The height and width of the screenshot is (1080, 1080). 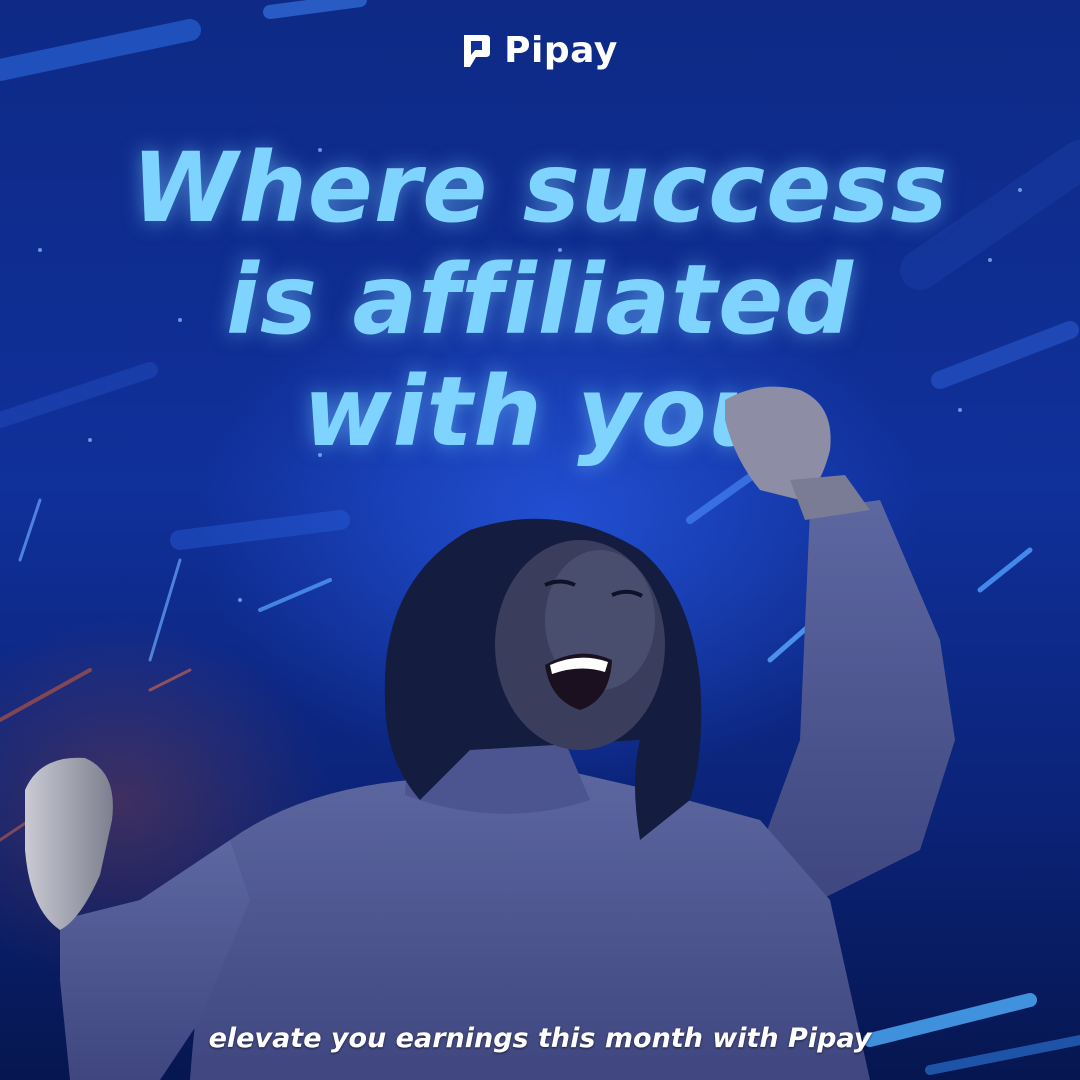 What do you see at coordinates (540, 300) in the screenshot?
I see `headline-line-2: is affiliated` at bounding box center [540, 300].